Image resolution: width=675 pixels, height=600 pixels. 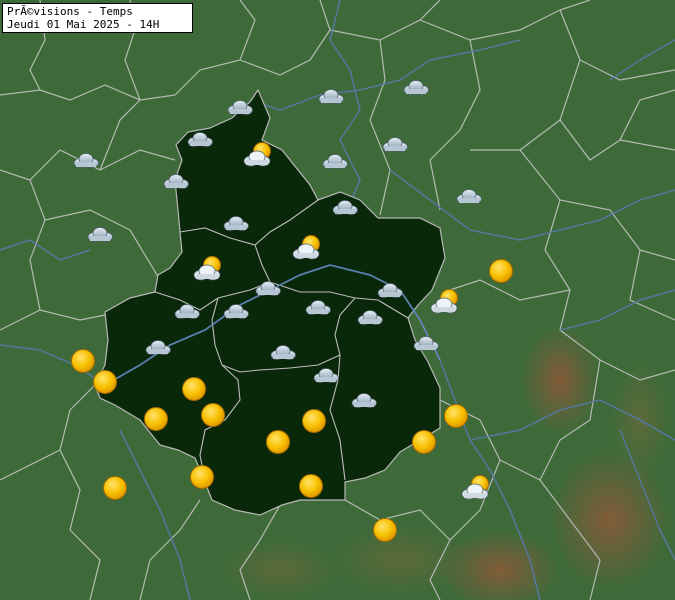 What do you see at coordinates (70, 11) in the screenshot?
I see `map-title: PrÃ©visions - Temps` at bounding box center [70, 11].